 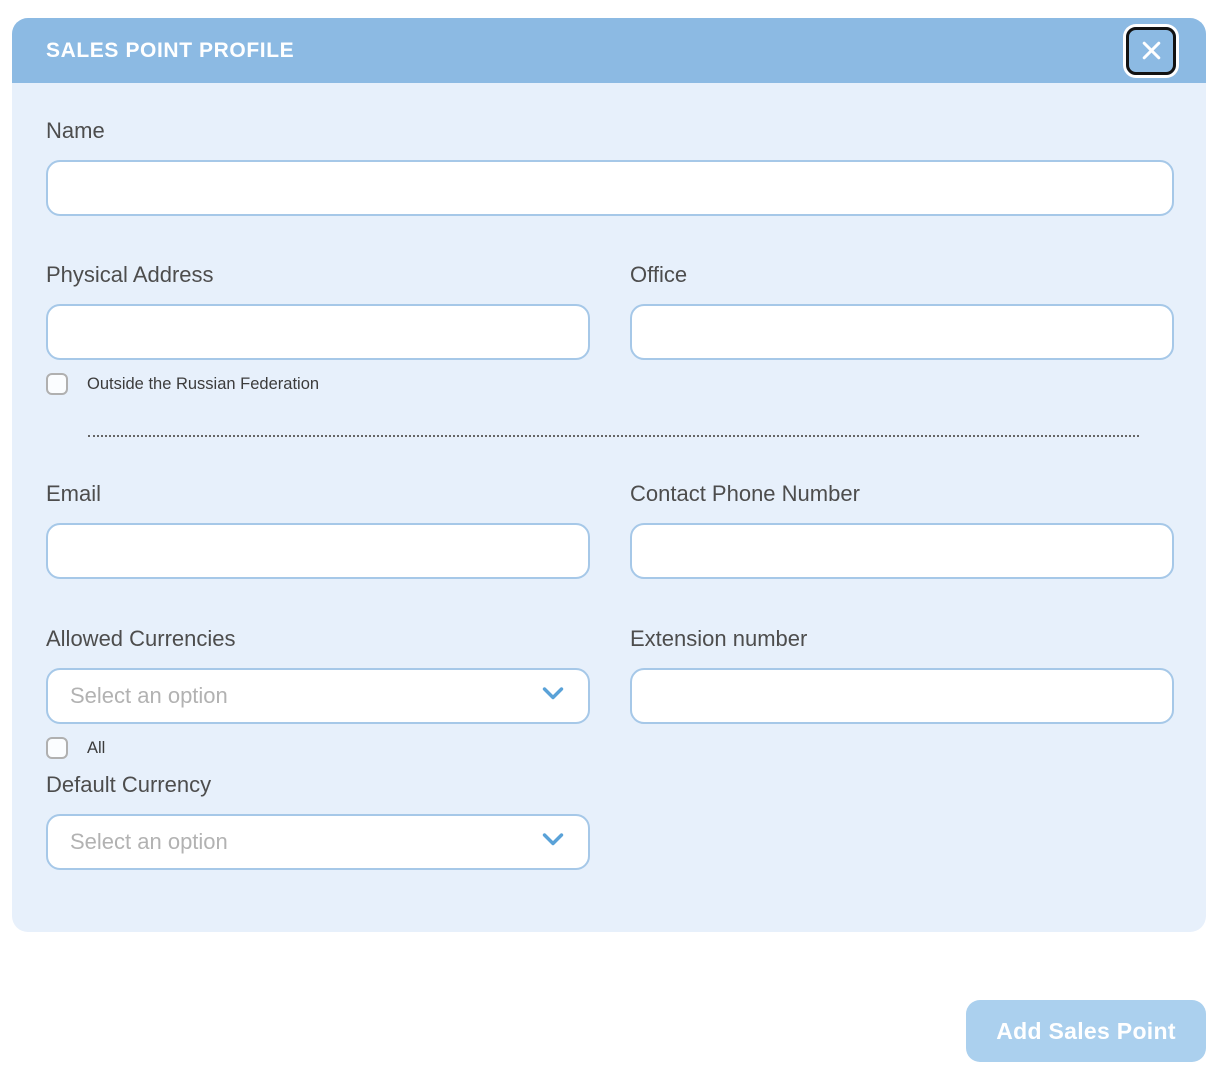 What do you see at coordinates (129, 784) in the screenshot?
I see `default-currency-label: Default Currency` at bounding box center [129, 784].